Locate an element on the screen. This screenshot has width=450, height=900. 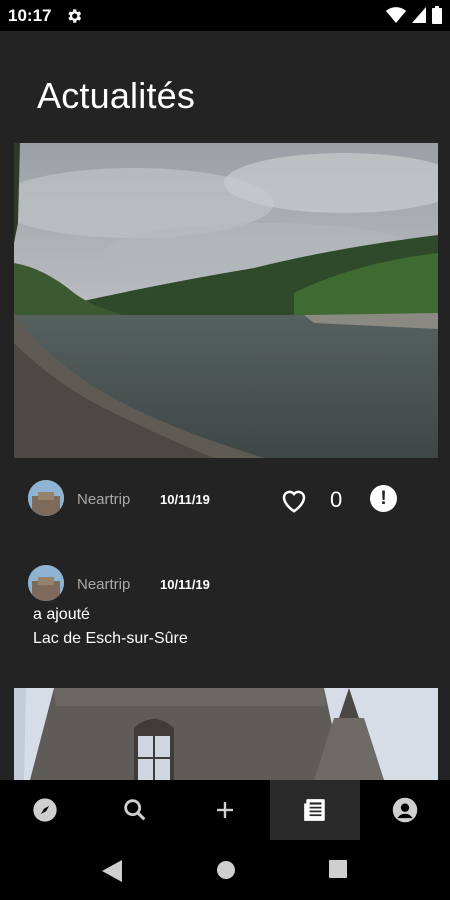
nav-search is located at coordinates (135, 810).